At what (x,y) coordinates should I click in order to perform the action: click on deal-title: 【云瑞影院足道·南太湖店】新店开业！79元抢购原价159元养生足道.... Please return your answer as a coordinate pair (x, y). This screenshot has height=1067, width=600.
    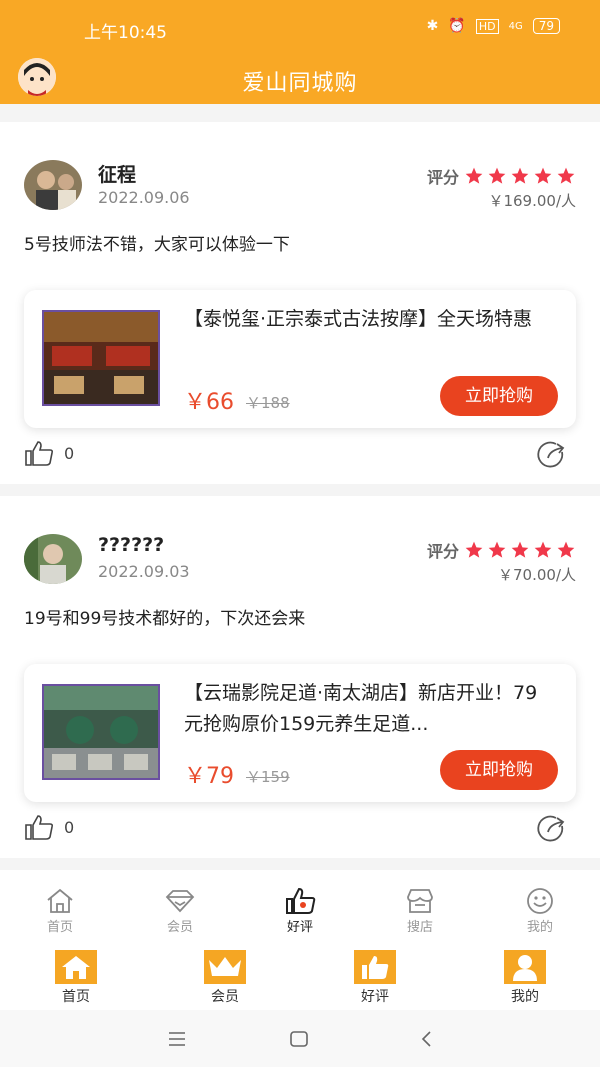
    Looking at the image, I should click on (361, 708).